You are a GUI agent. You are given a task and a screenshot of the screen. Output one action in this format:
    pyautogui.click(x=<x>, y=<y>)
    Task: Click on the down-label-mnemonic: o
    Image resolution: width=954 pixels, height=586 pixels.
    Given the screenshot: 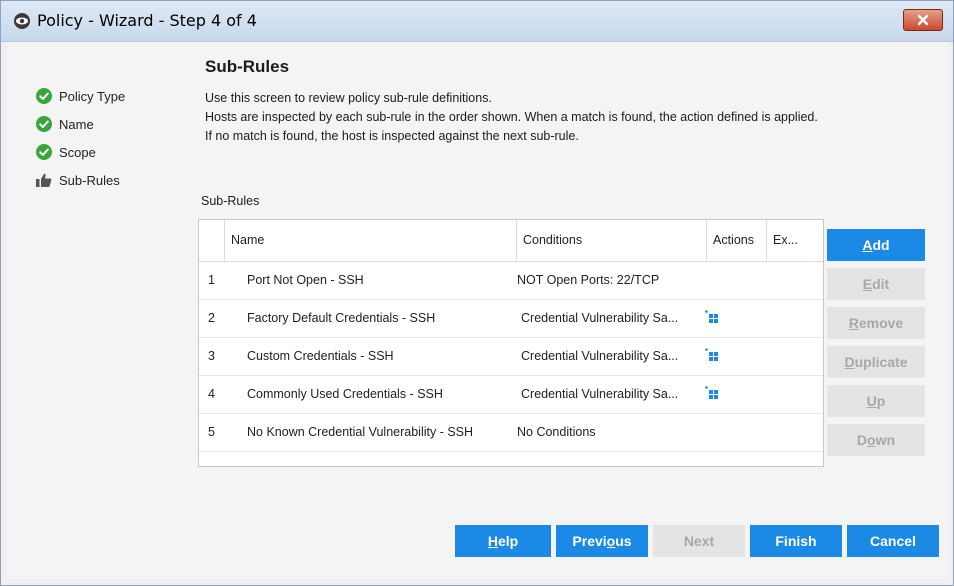 What is the action you would take?
    pyautogui.click(x=871, y=440)
    